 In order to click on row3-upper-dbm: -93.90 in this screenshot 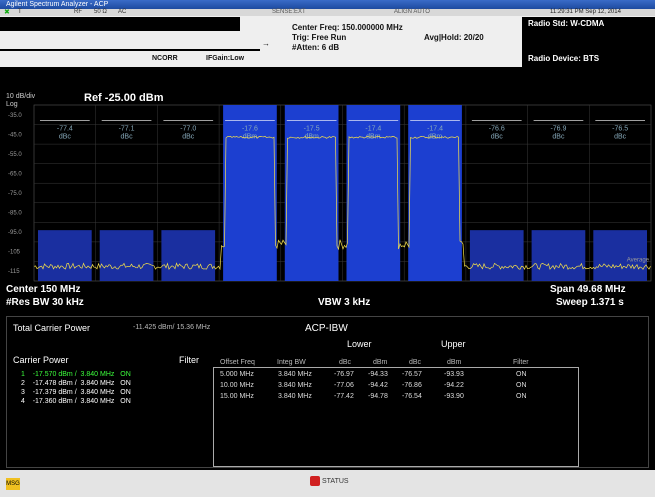, I will do `click(454, 396)`.